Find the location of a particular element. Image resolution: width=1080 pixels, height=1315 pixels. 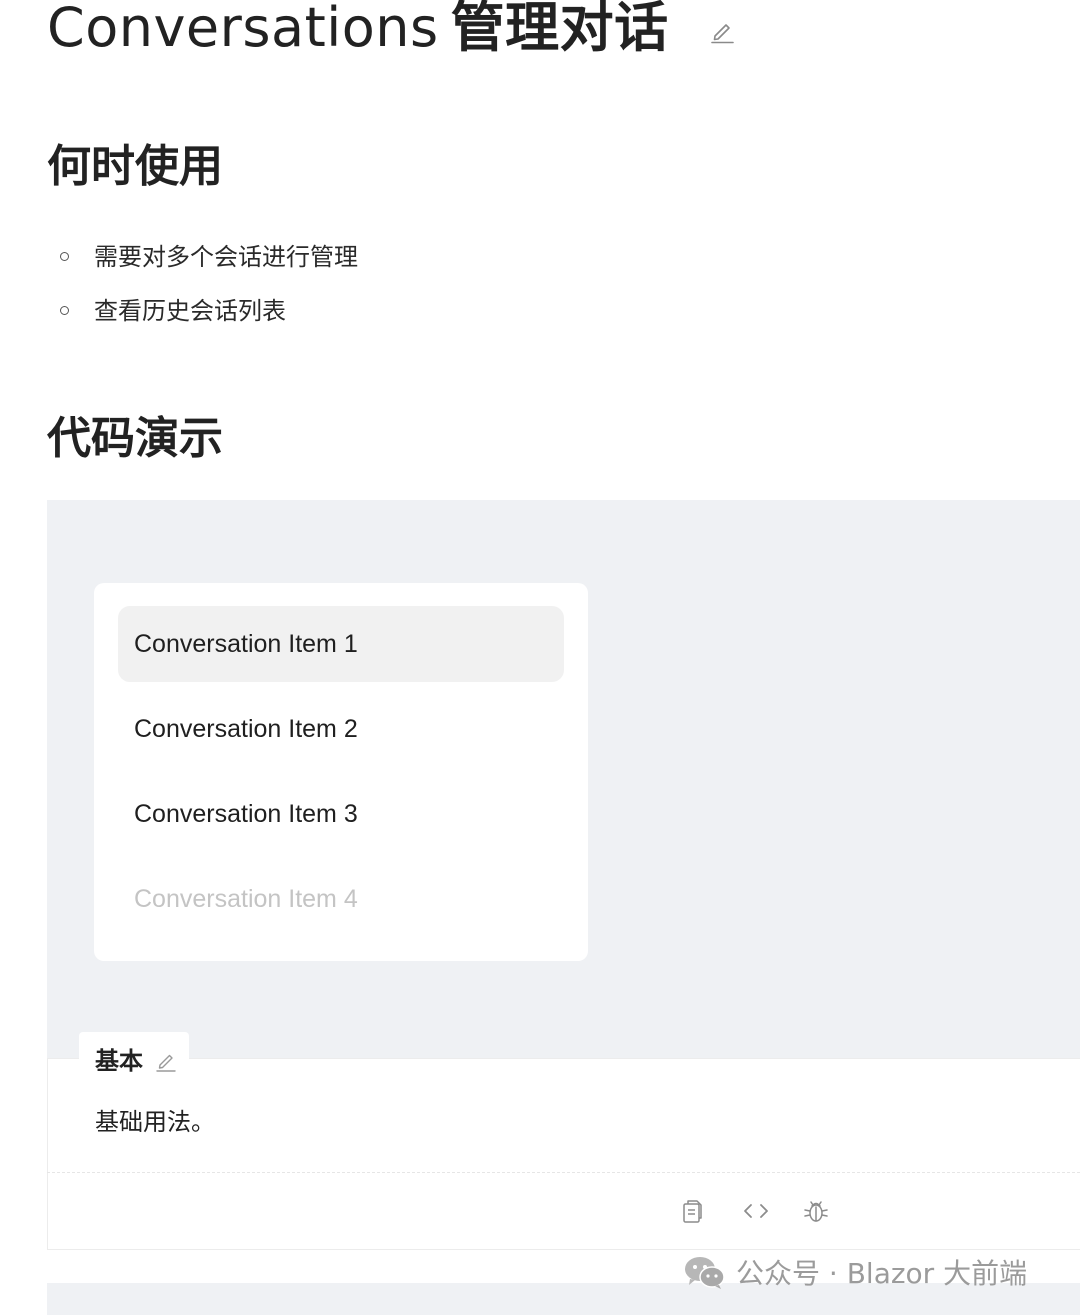

conversation-item-3: Conversation Item 3 is located at coordinates (341, 814).